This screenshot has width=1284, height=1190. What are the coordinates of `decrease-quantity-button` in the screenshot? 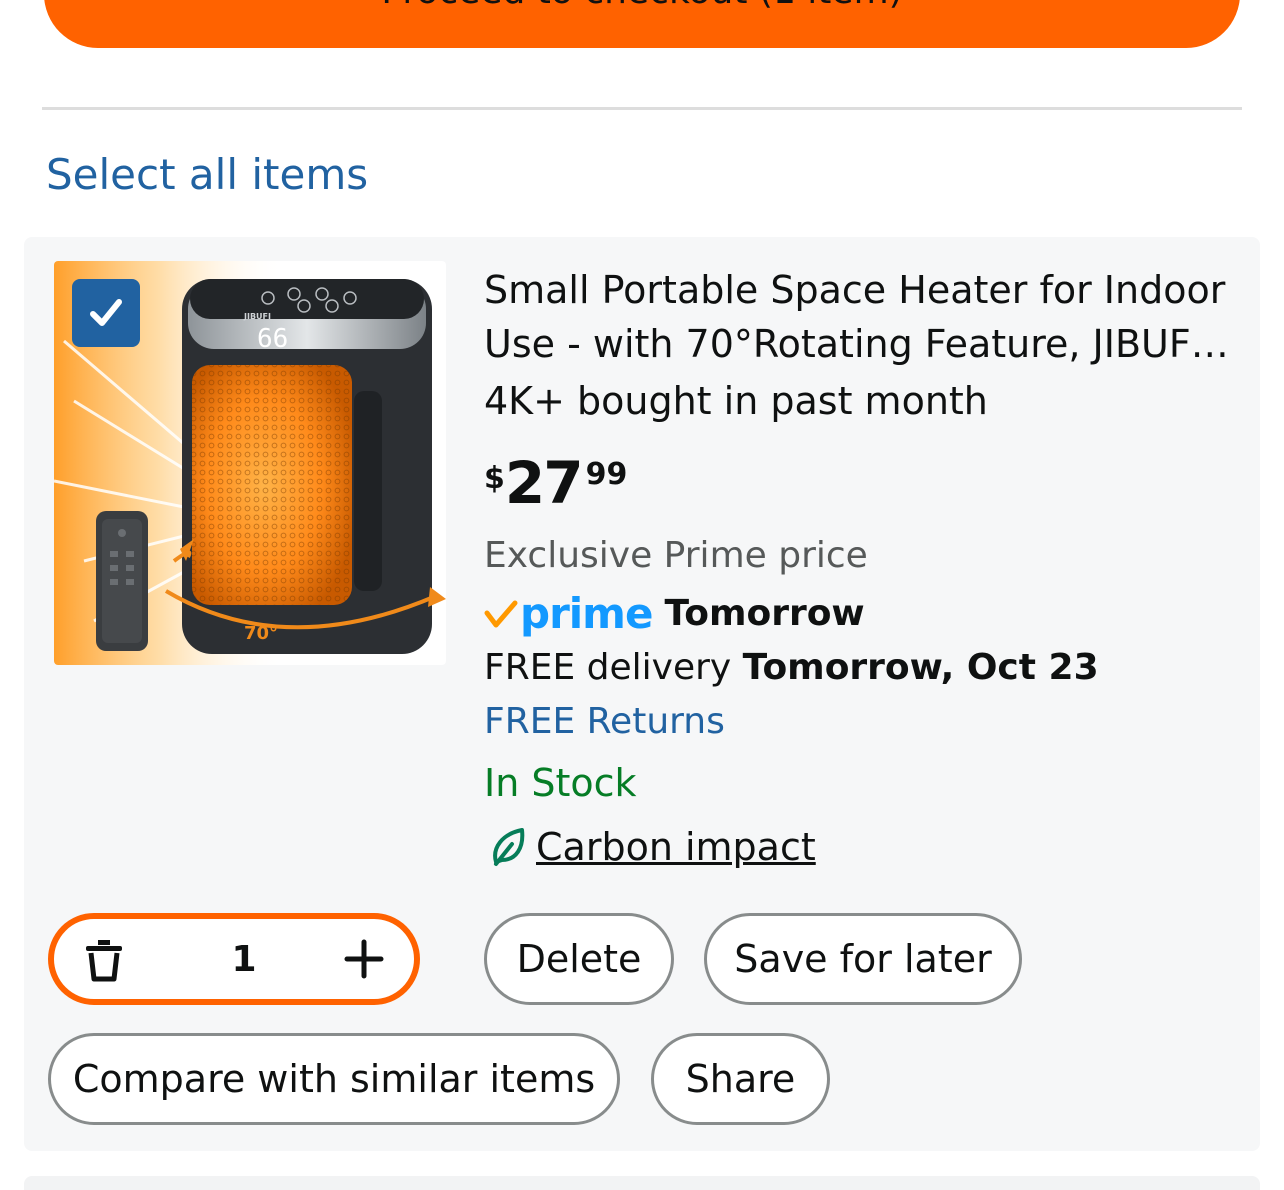 It's located at (104, 962).